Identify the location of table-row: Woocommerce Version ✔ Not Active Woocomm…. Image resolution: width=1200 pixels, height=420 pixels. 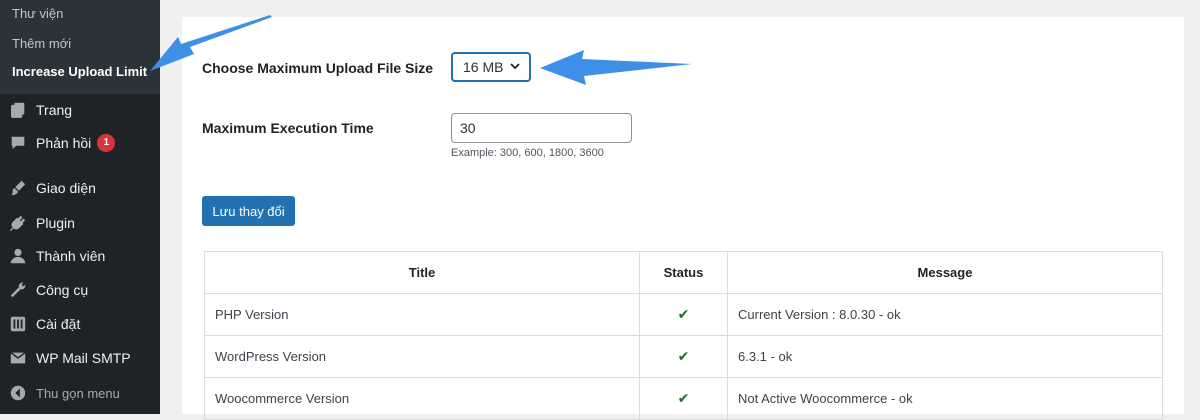
(683, 398).